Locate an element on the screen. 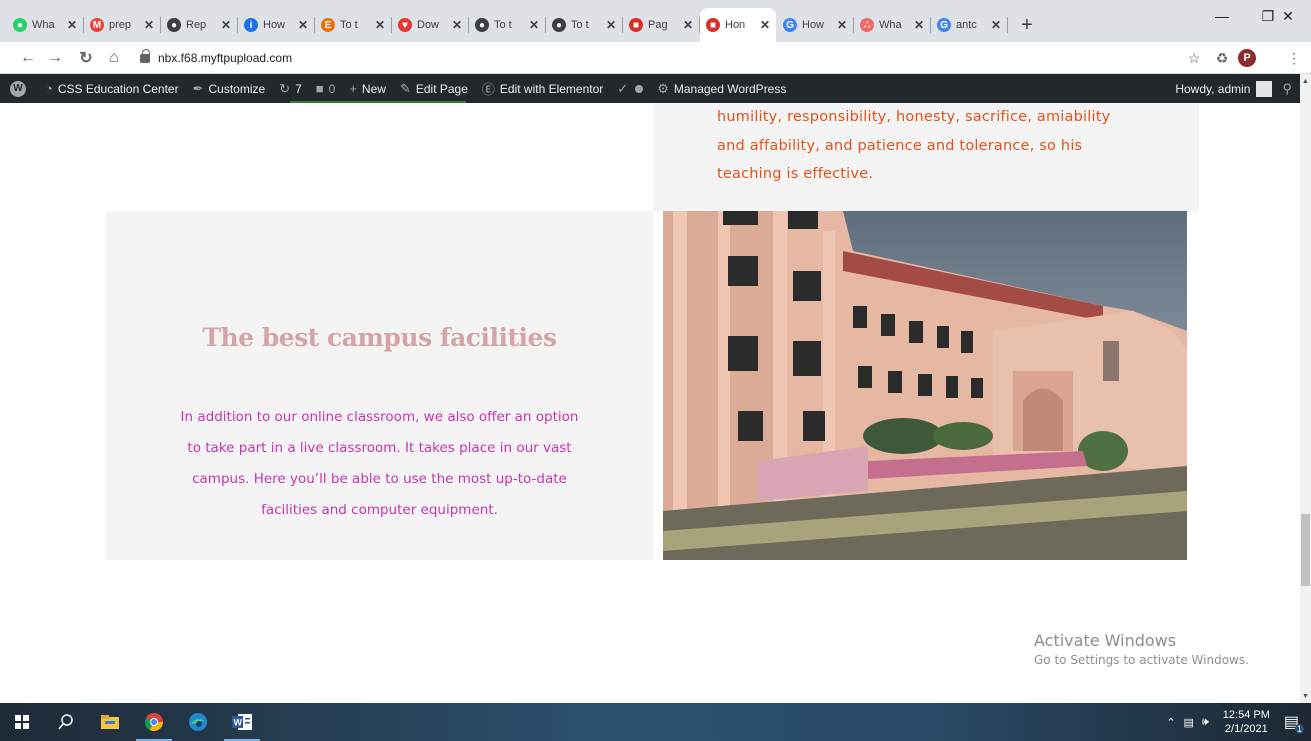 The image size is (1311, 741). clock: 12:54 PM 2/1/2021 is located at coordinates (1246, 722).